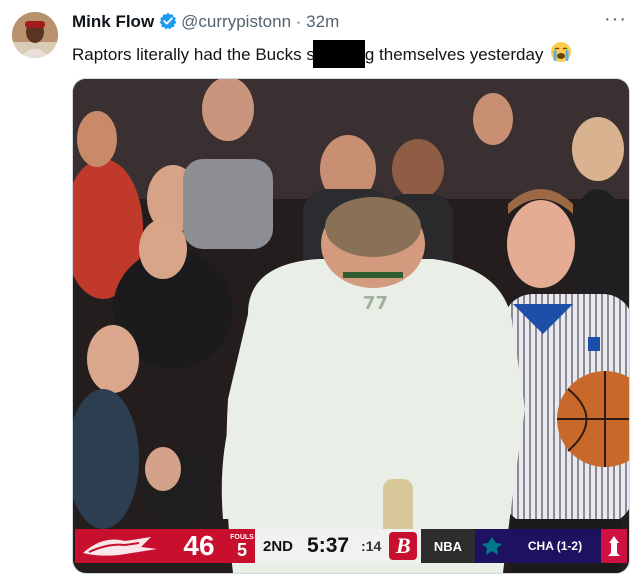 The image size is (639, 581). I want to click on verified-badge-icon, so click(168, 24).